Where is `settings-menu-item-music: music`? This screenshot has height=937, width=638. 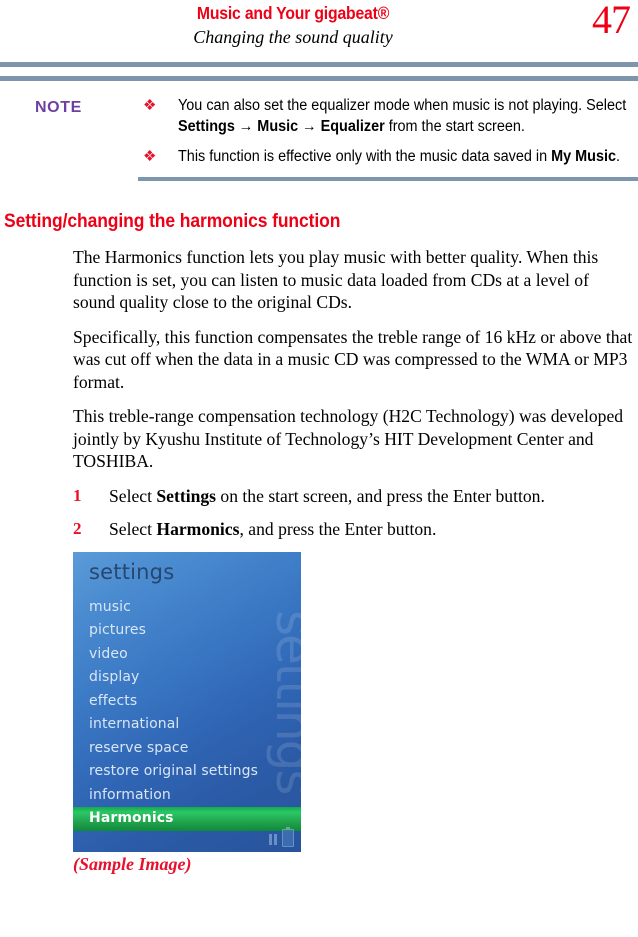
settings-menu-item-music: music is located at coordinates (187, 608).